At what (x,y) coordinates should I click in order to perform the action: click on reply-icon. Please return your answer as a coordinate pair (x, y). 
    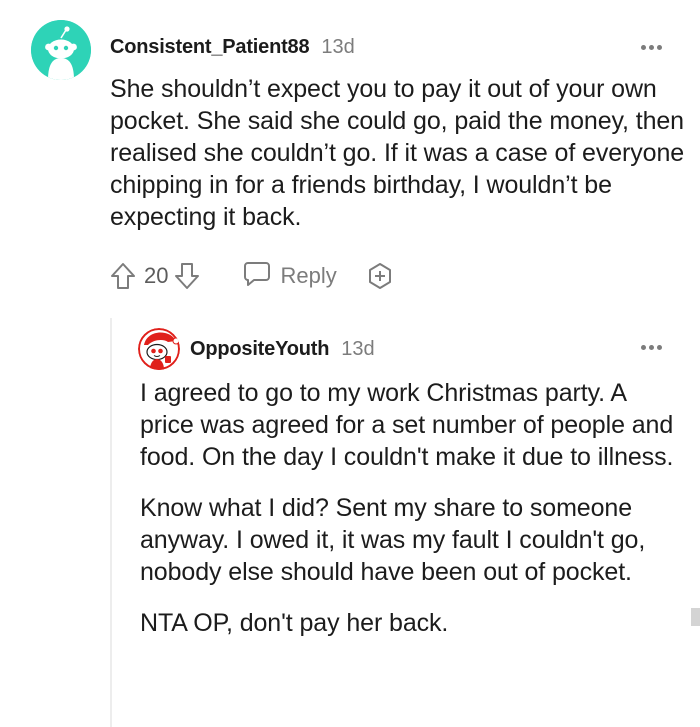
    Looking at the image, I should click on (257, 276).